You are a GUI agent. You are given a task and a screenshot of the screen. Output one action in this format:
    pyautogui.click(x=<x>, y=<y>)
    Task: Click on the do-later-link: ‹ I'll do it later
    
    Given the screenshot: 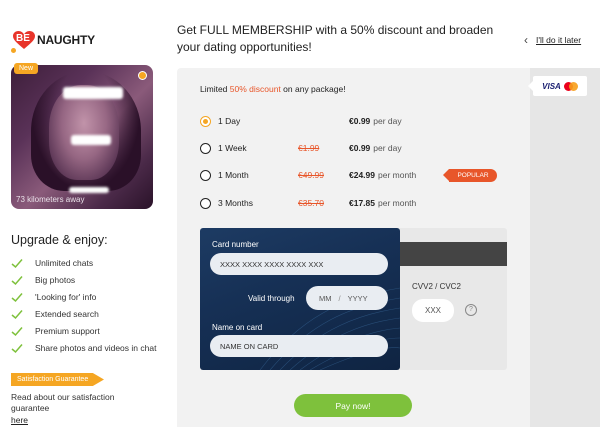 What is the action you would take?
    pyautogui.click(x=552, y=40)
    